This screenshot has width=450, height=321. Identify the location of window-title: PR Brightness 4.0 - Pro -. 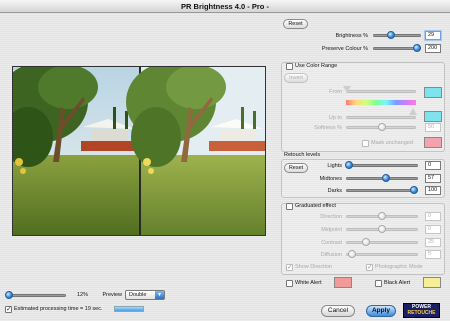
(225, 6).